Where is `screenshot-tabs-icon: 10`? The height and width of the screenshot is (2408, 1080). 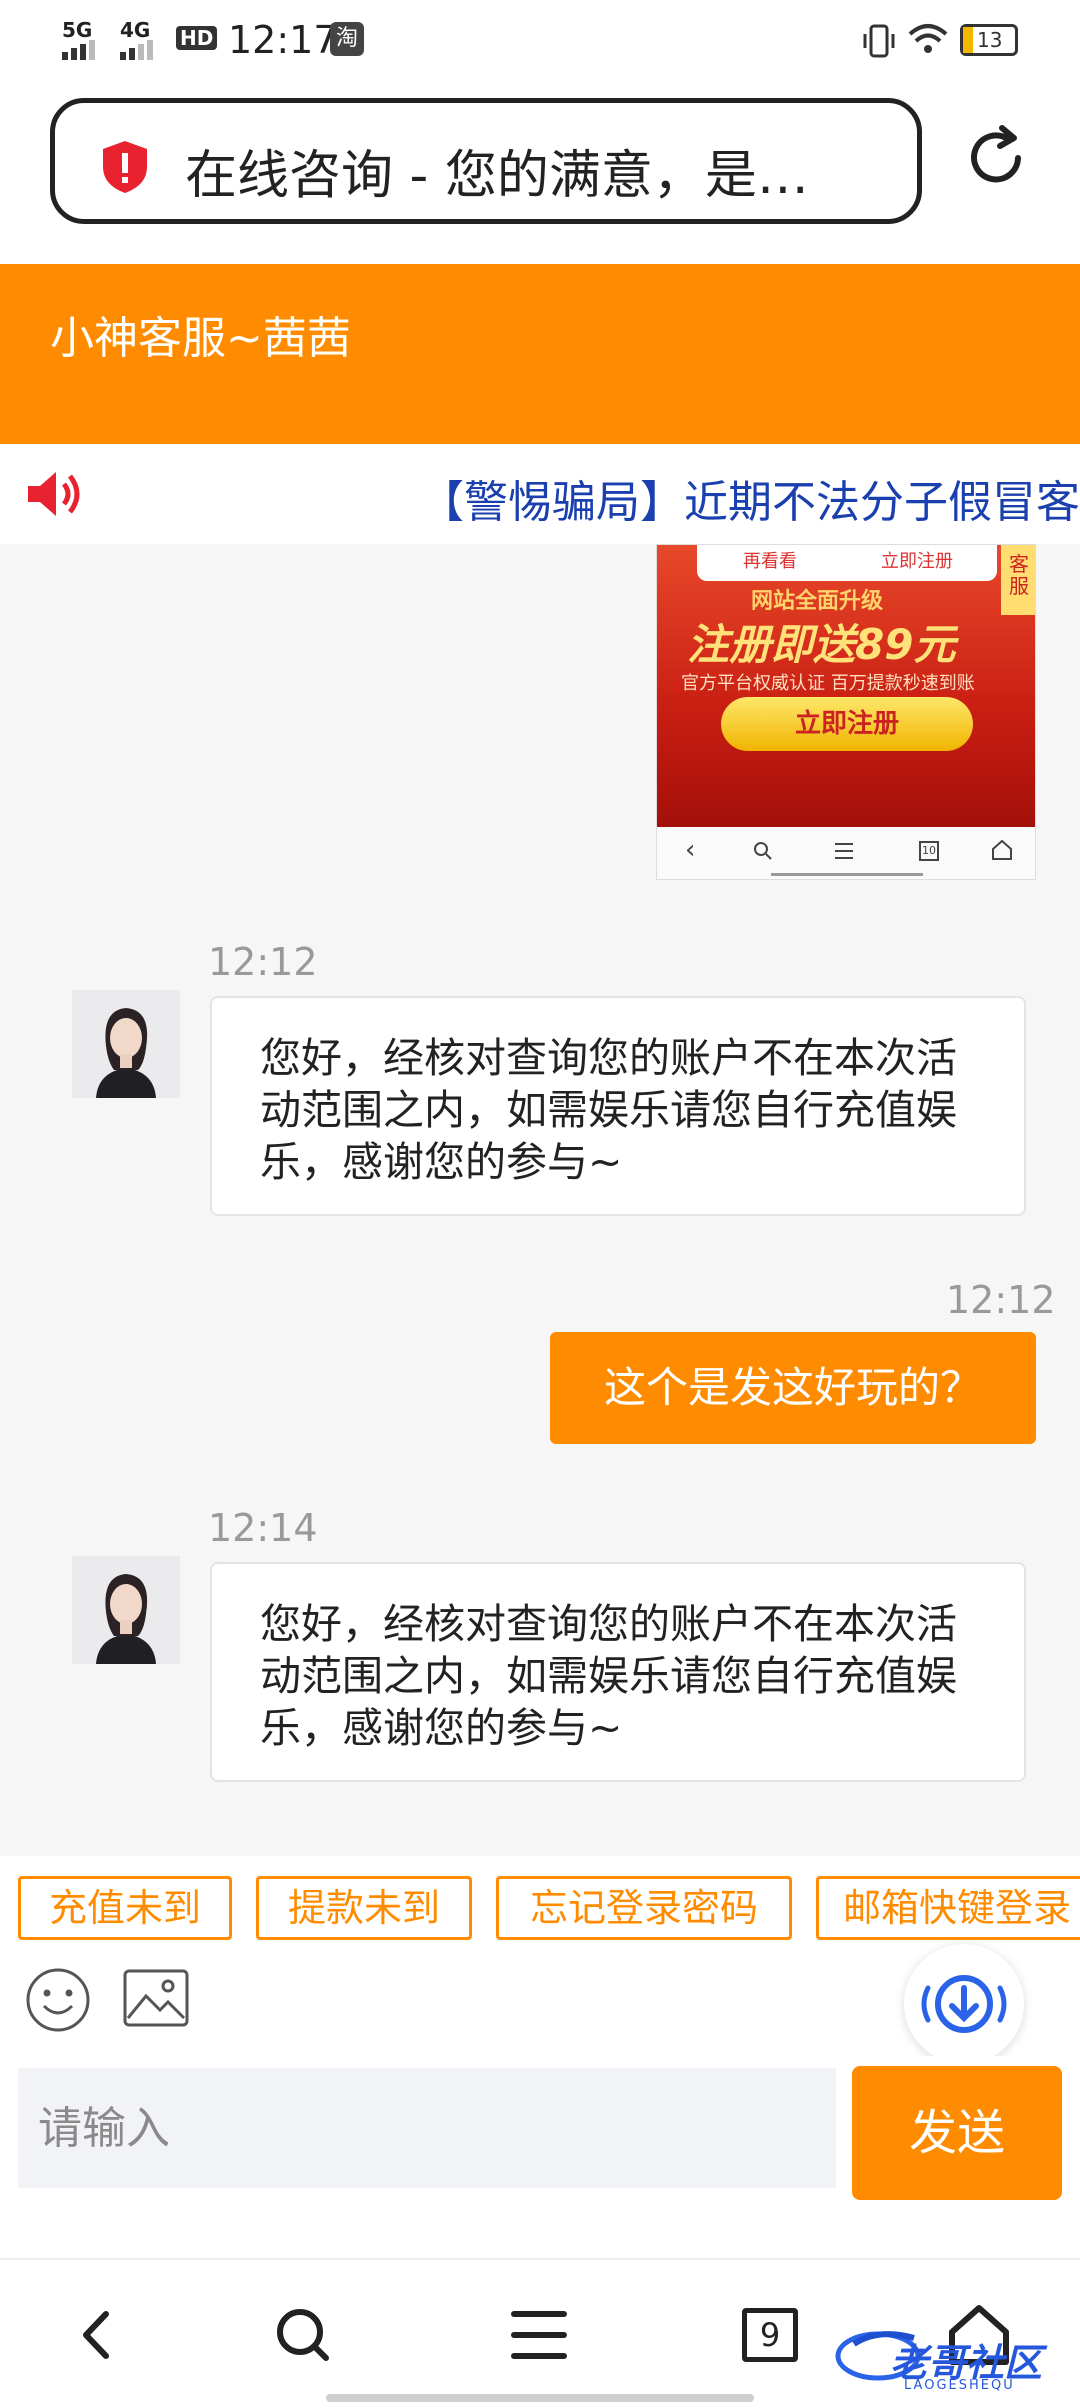 screenshot-tabs-icon: 10 is located at coordinates (929, 851).